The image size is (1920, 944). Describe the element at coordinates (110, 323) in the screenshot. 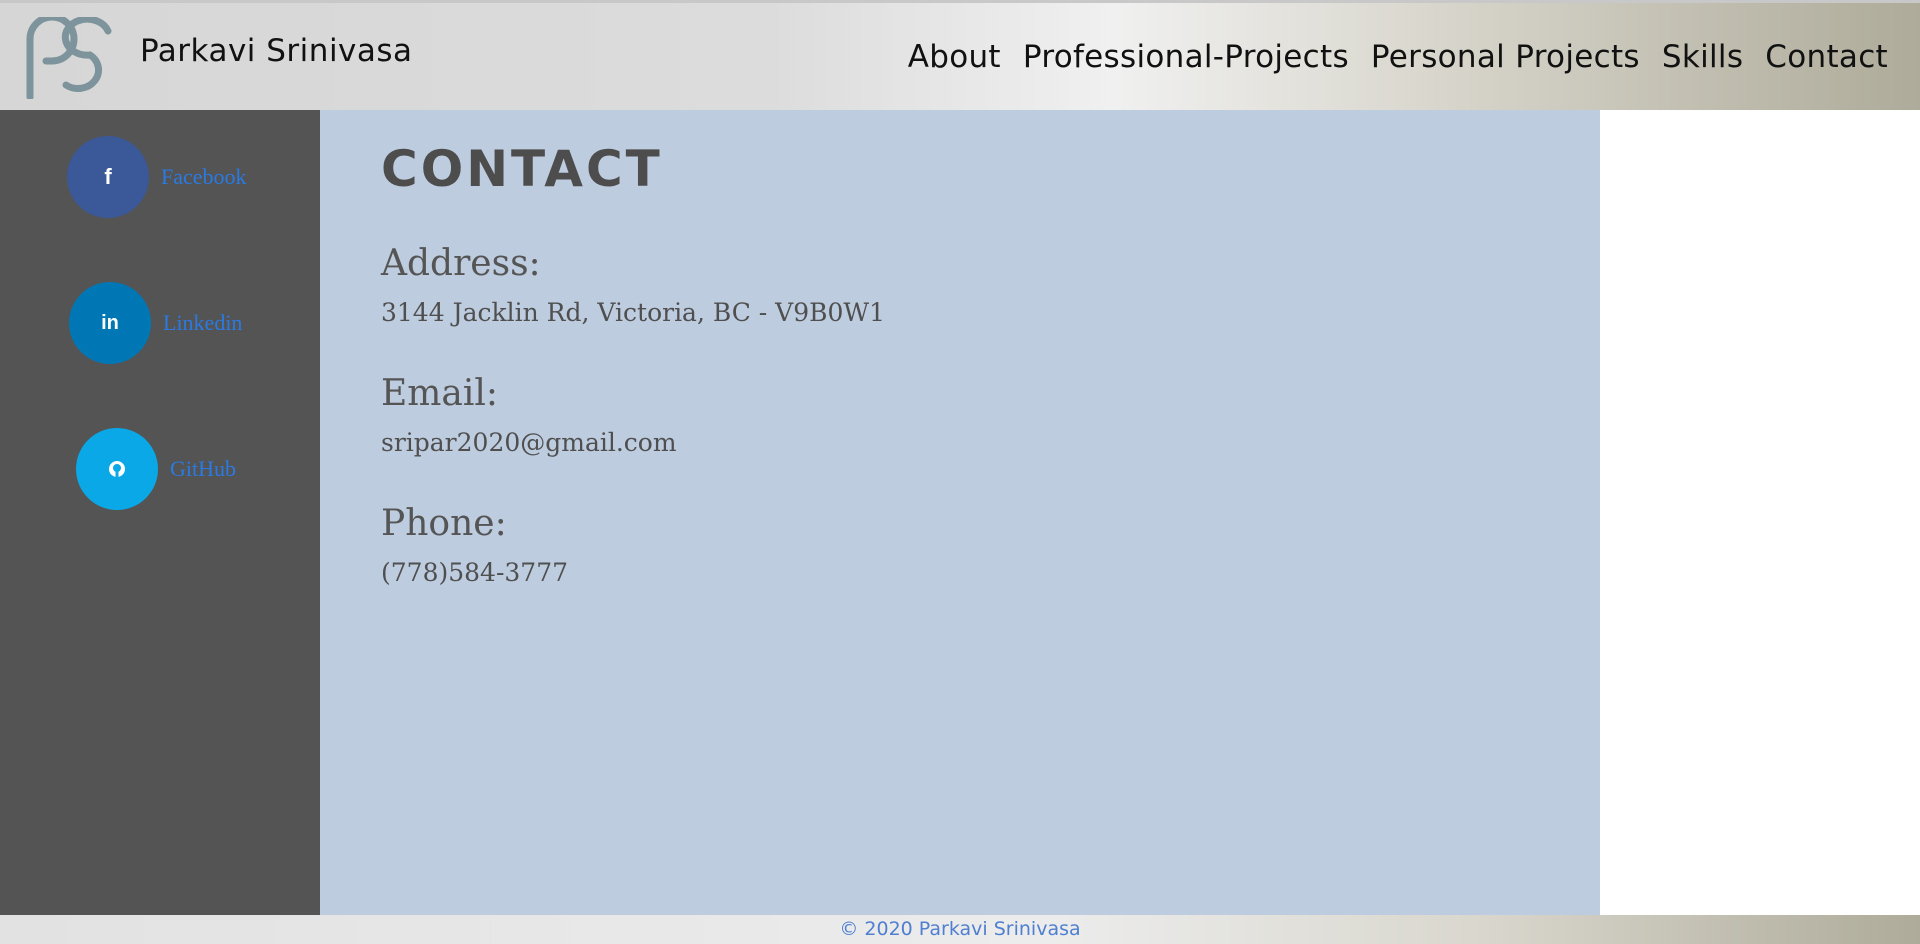

I see `linkedin-icon: in` at that location.